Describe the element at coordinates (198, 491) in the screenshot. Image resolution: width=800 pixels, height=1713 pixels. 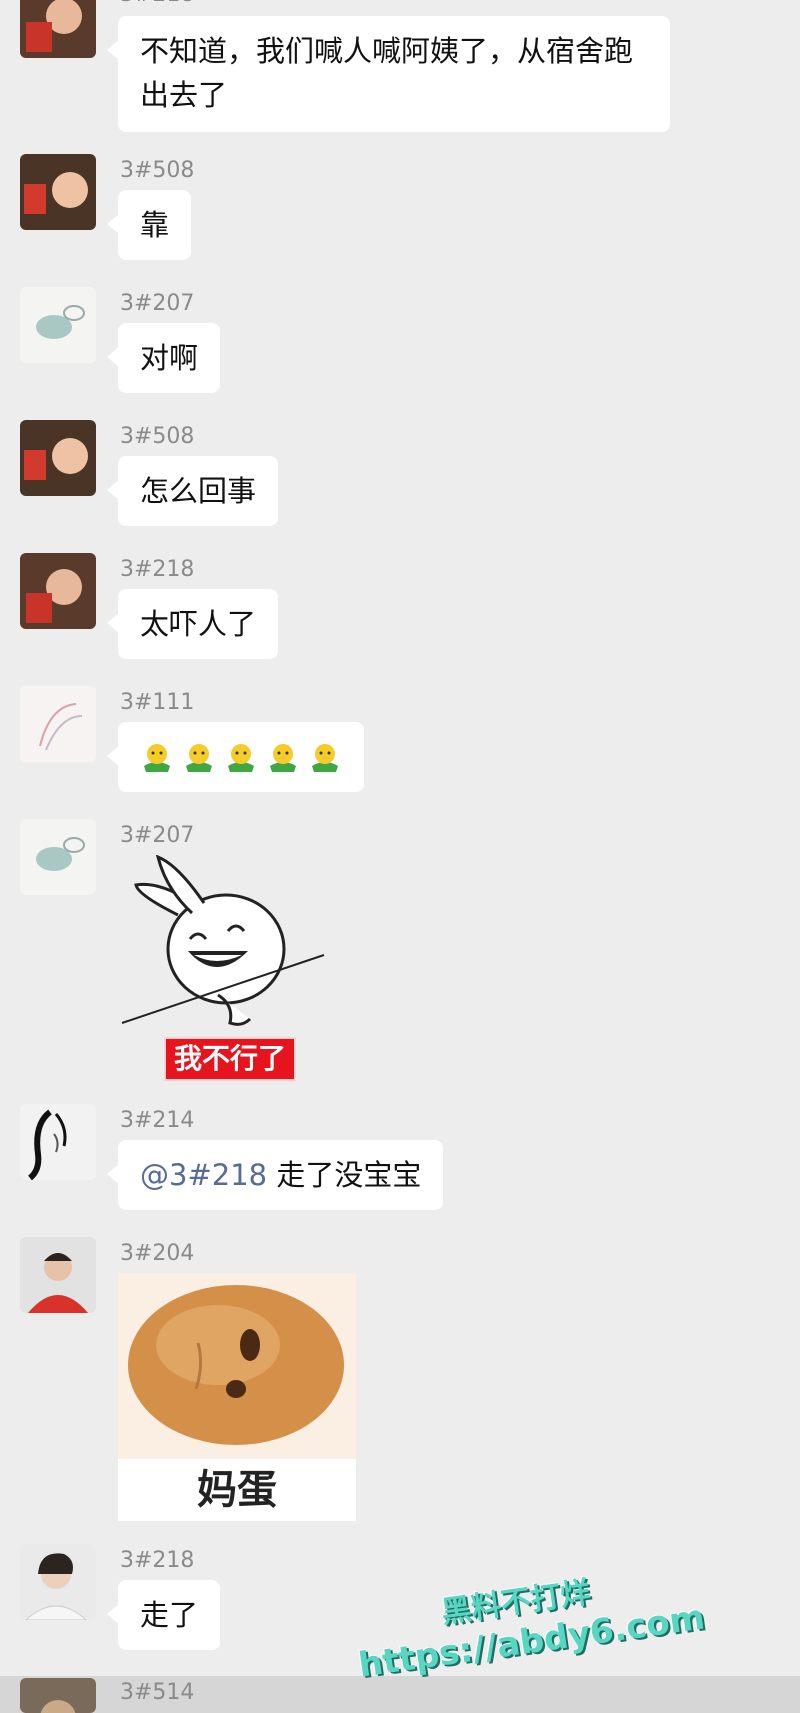
I see `message-text: 怎么回事` at that location.